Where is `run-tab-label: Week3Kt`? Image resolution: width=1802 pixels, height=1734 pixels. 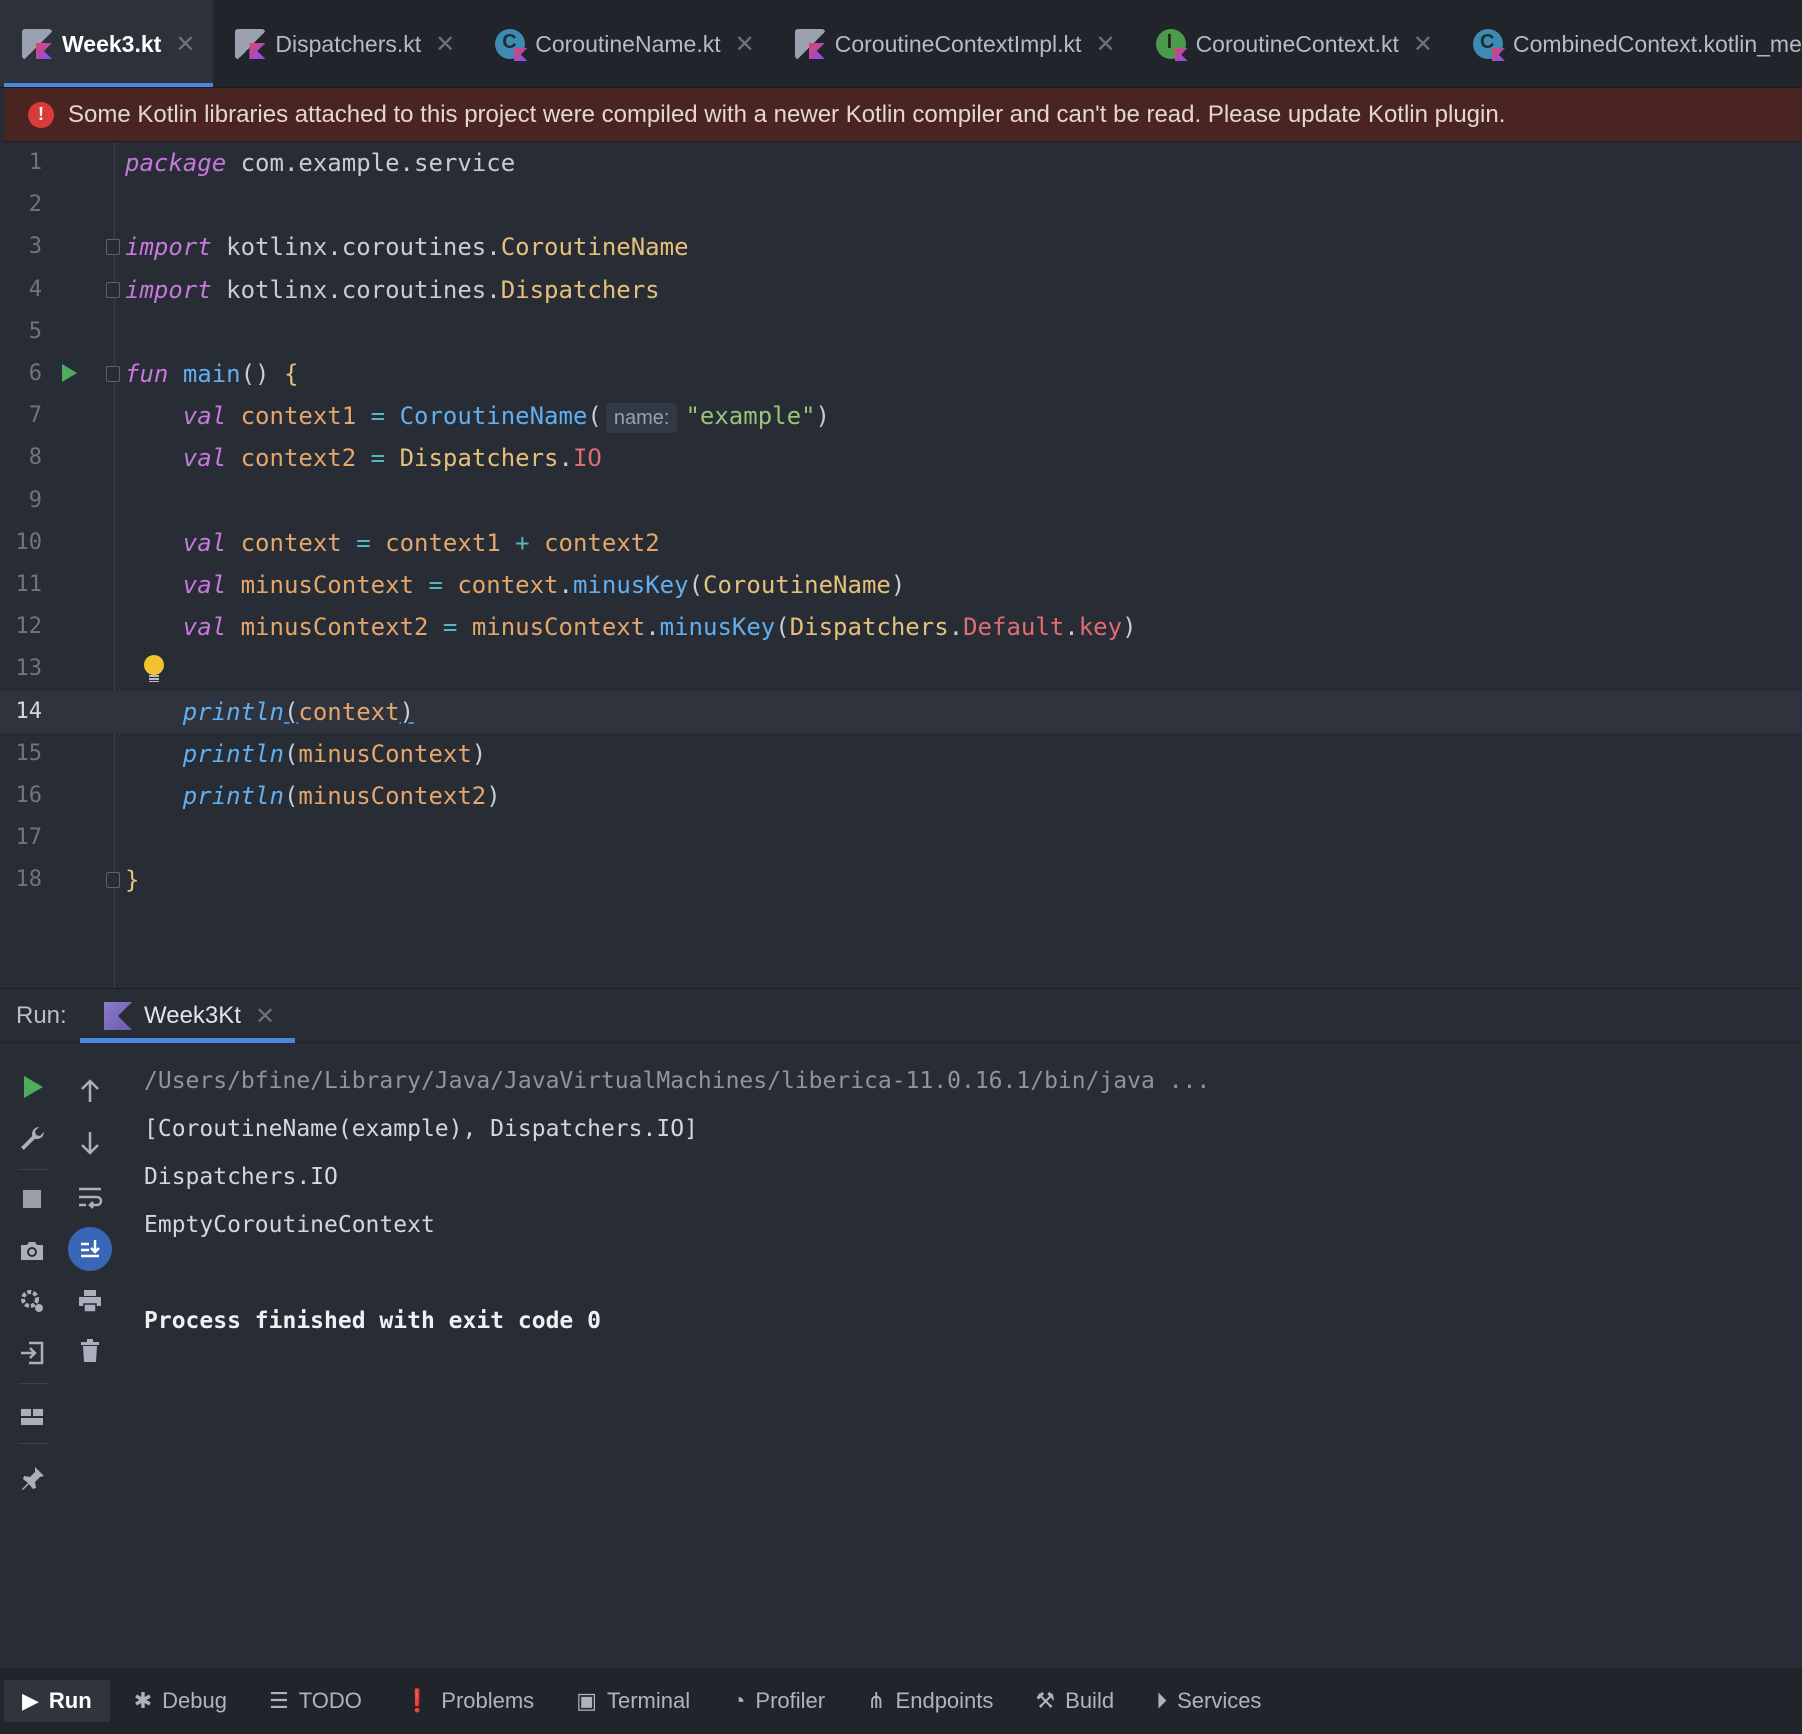 run-tab-label: Week3Kt is located at coordinates (192, 1015).